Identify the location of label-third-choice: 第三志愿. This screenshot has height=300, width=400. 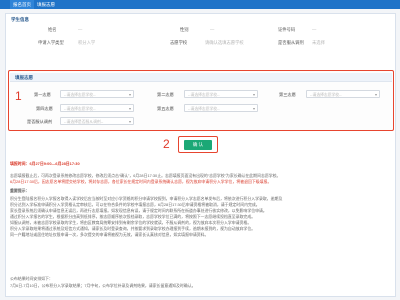
(287, 94).